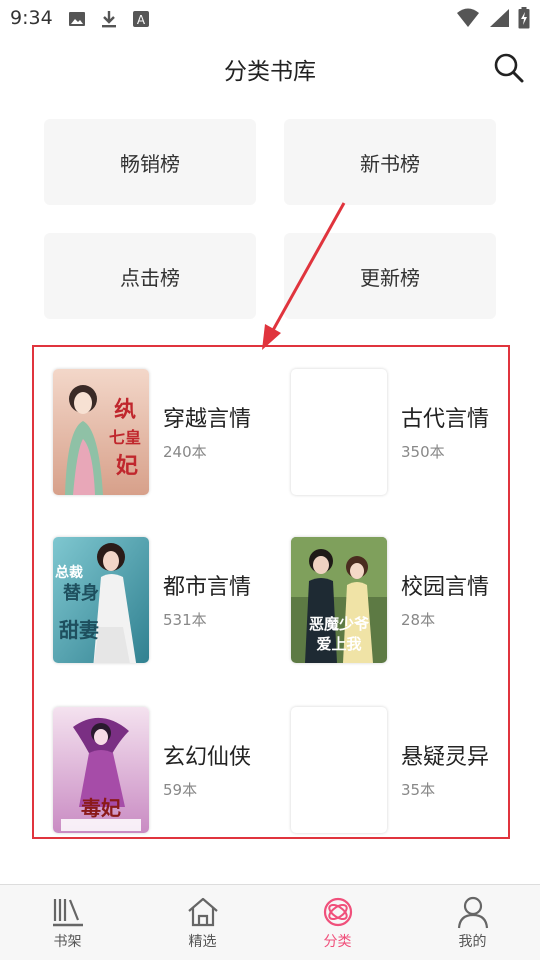 This screenshot has height=960, width=540. What do you see at coordinates (423, 452) in the screenshot?
I see `category-count: 350本` at bounding box center [423, 452].